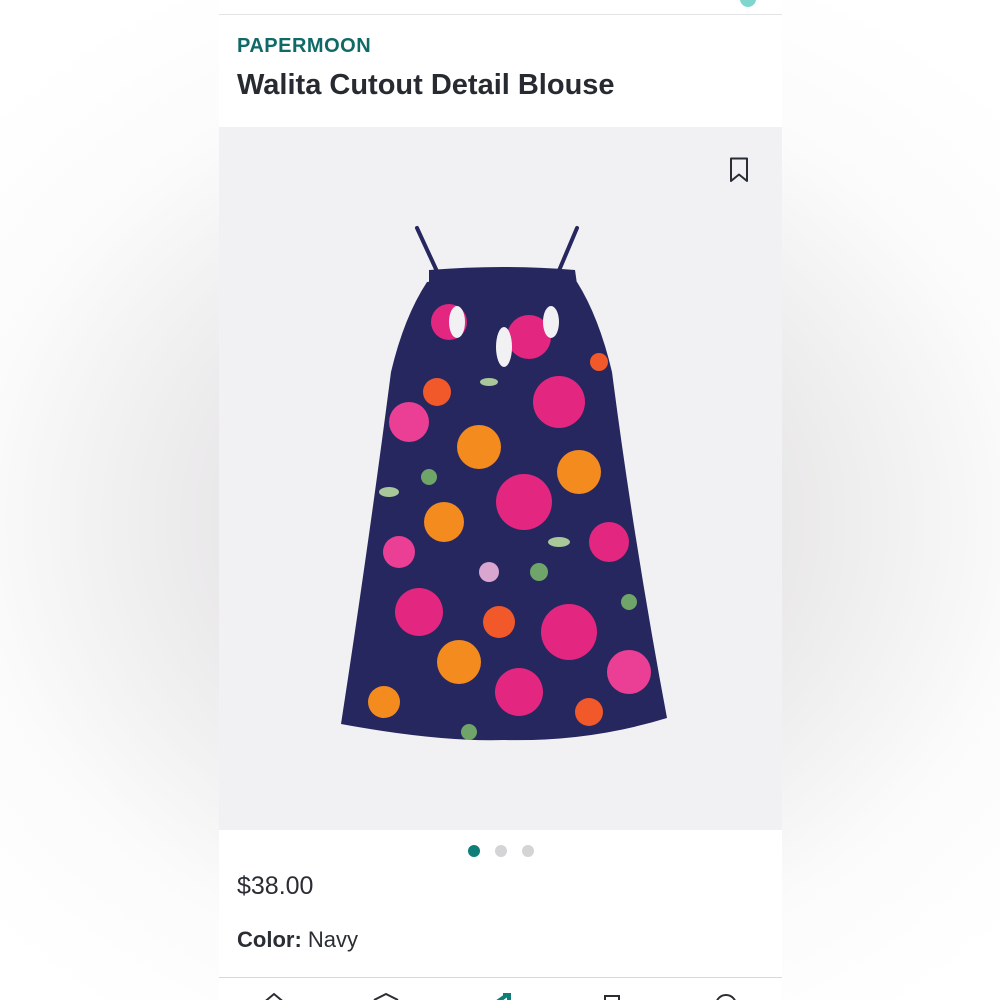  Describe the element at coordinates (304, 46) in the screenshot. I see `brand-name: PAPERMOON` at that location.